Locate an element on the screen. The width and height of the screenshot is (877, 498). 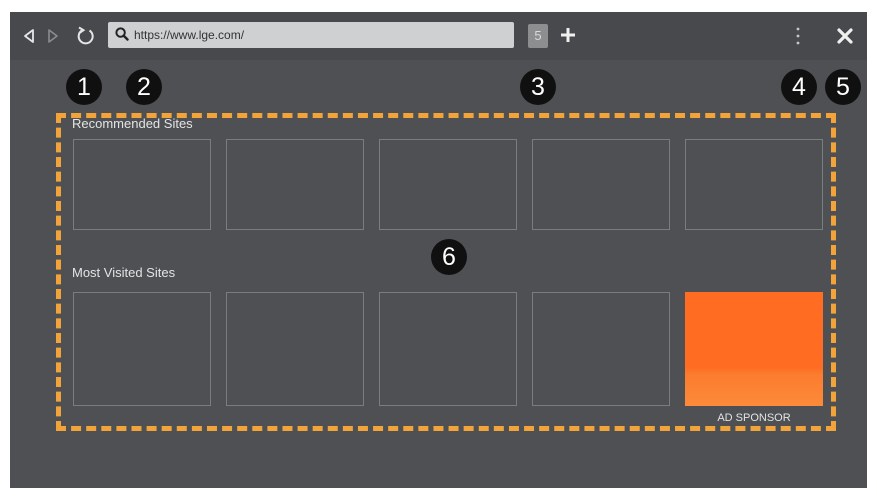
callout-4: 4 is located at coordinates (799, 87).